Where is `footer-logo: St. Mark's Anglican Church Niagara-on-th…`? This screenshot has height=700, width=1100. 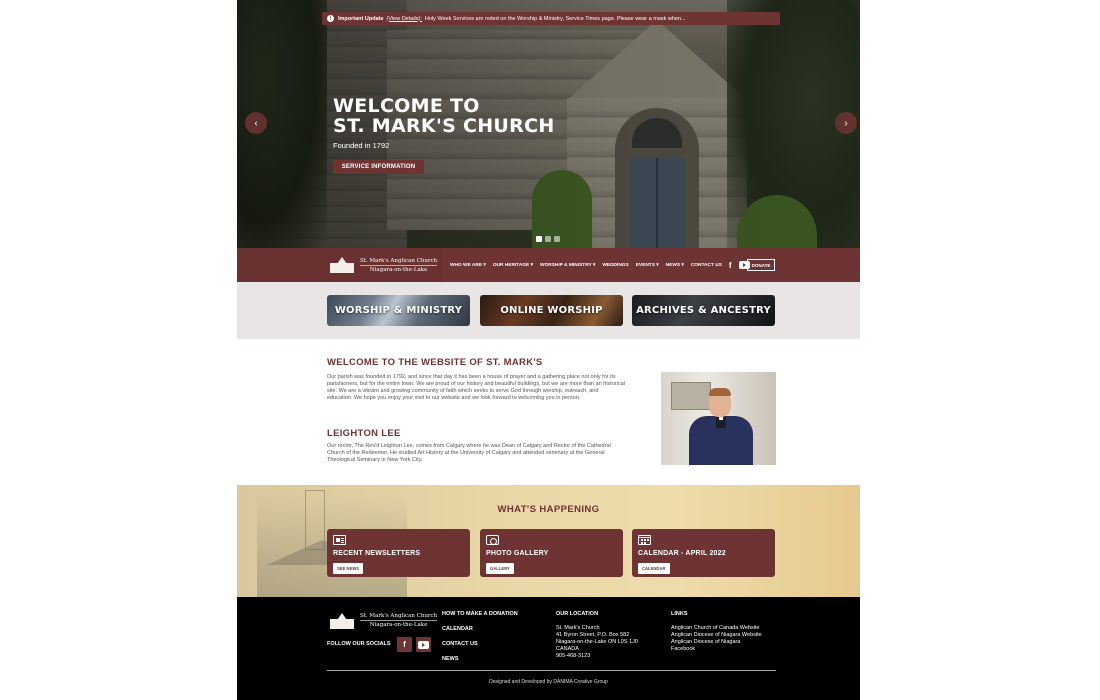
footer-logo: St. Mark's Anglican Church Niagara-on-th… is located at coordinates (382, 620).